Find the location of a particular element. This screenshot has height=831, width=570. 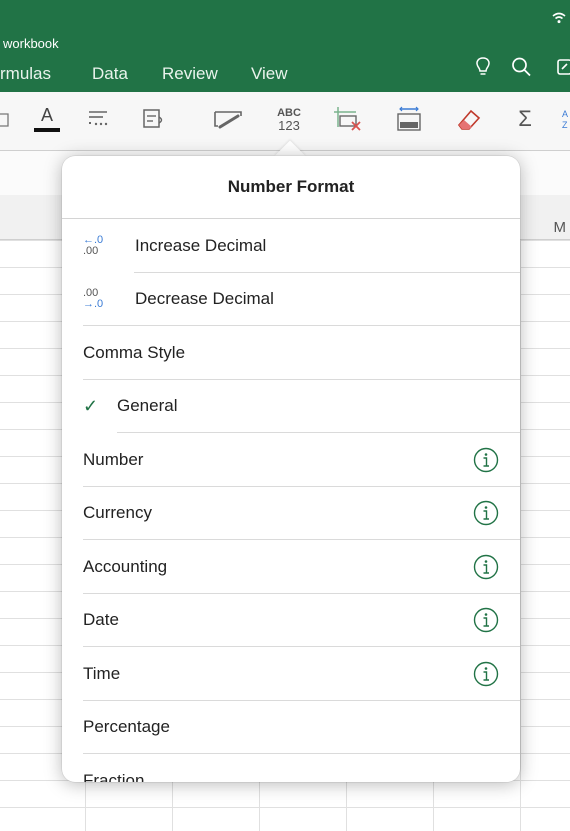

tab-data: Data is located at coordinates (110, 74).